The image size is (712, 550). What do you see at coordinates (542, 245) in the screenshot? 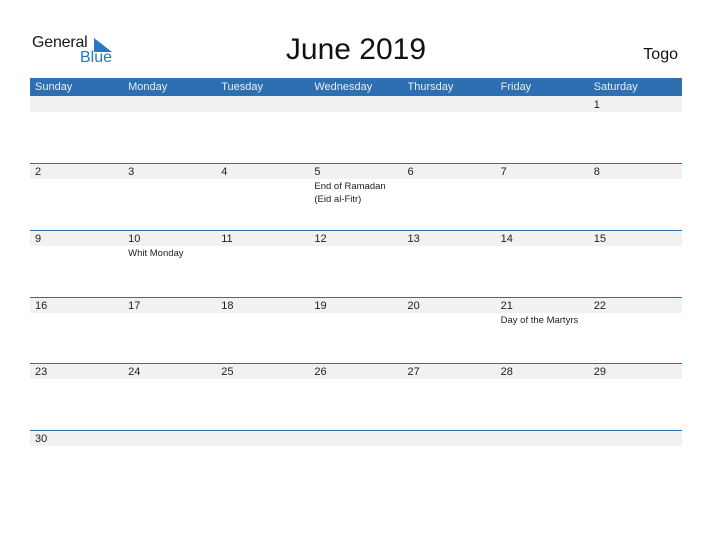
I see `day-cell: 14` at bounding box center [542, 245].